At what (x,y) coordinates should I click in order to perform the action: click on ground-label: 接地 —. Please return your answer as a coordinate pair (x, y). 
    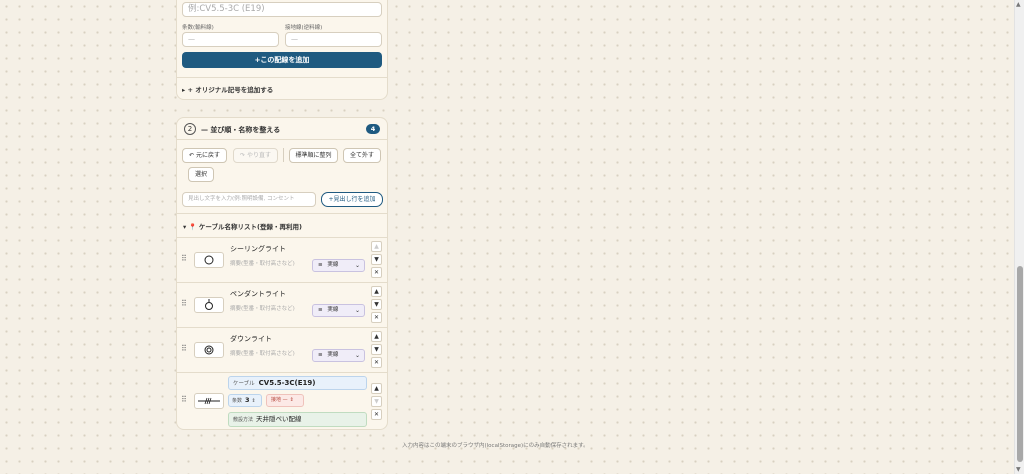
    Looking at the image, I should click on (279, 400).